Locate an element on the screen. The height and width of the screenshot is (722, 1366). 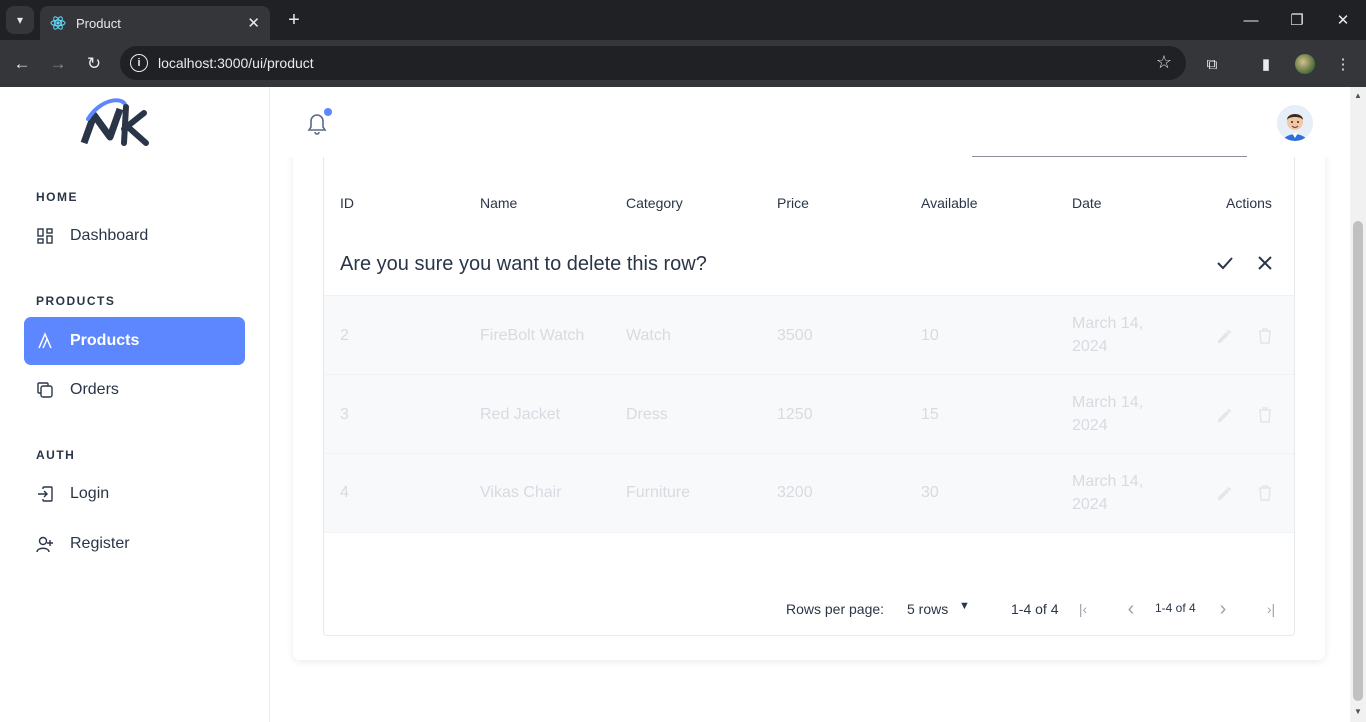
column-header-actions: Actions is located at coordinates (1249, 203).